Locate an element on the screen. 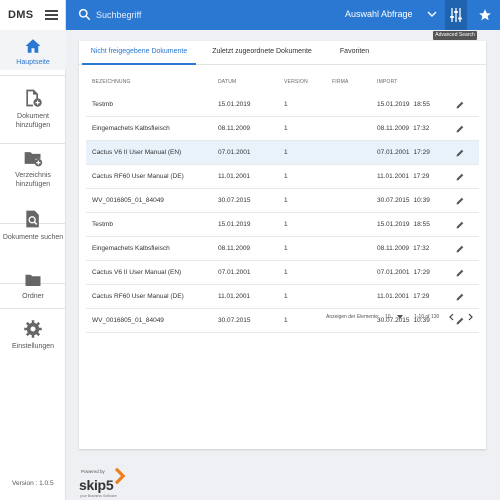 The width and height of the screenshot is (500, 500). chevron-left-icon is located at coordinates (452, 317).